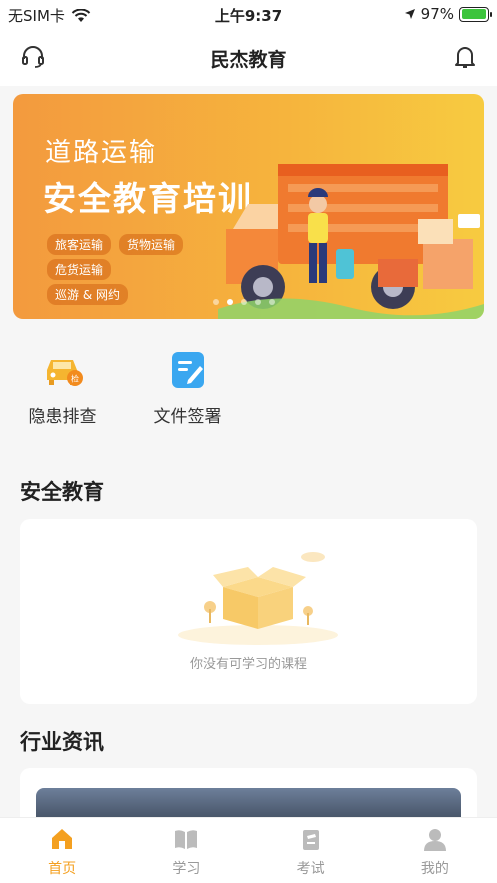 The height and width of the screenshot is (883, 497). What do you see at coordinates (186, 850) in the screenshot?
I see `tab-study: 学习` at bounding box center [186, 850].